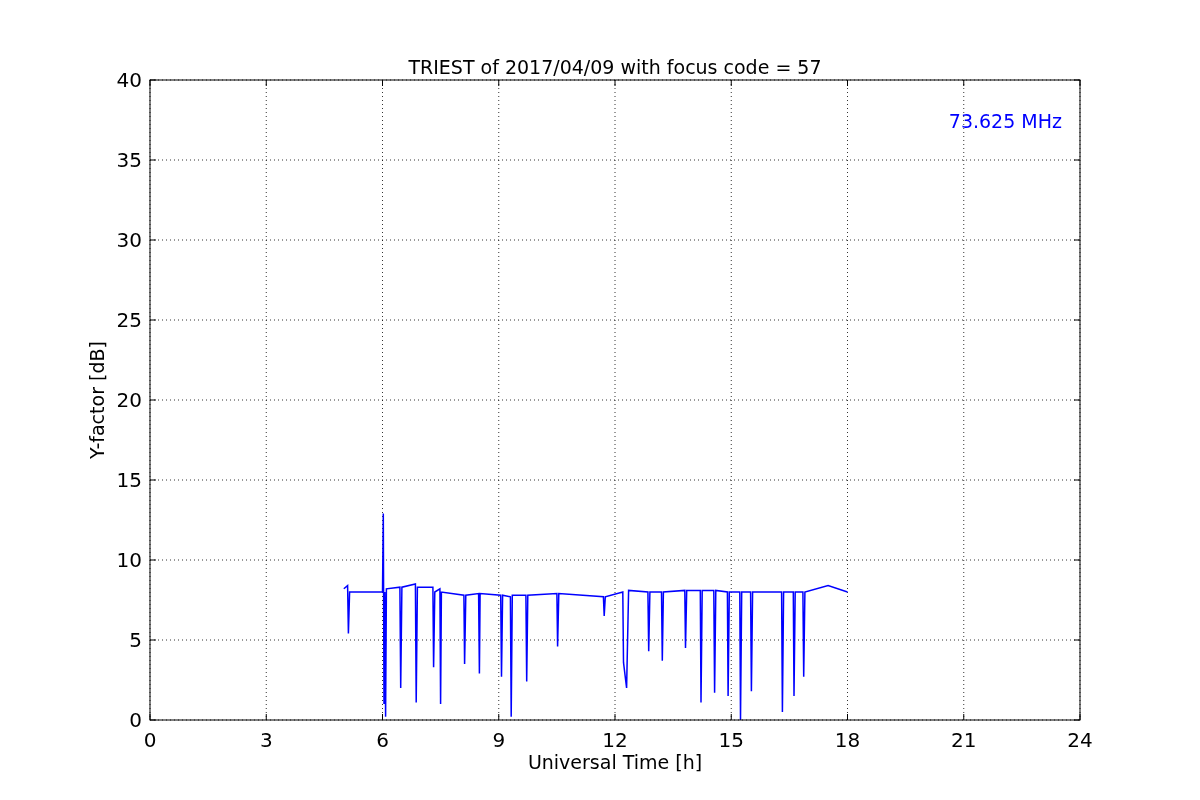  Describe the element at coordinates (135, 720) in the screenshot. I see `y-tick-label: 0` at that location.